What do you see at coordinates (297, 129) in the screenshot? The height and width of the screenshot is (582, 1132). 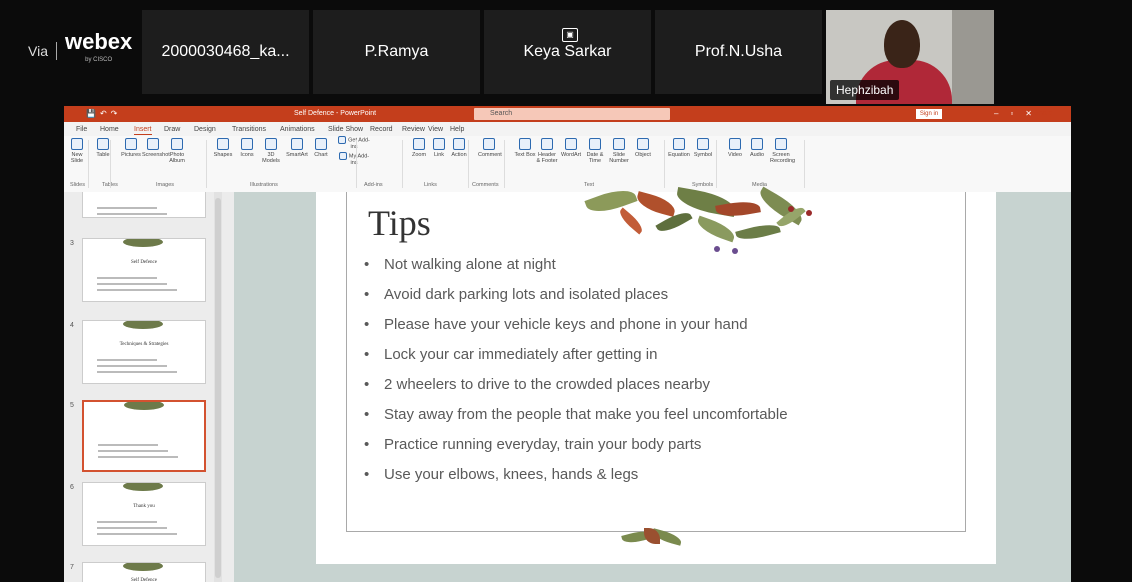 I see `menu-tab-animations: Animations` at bounding box center [297, 129].